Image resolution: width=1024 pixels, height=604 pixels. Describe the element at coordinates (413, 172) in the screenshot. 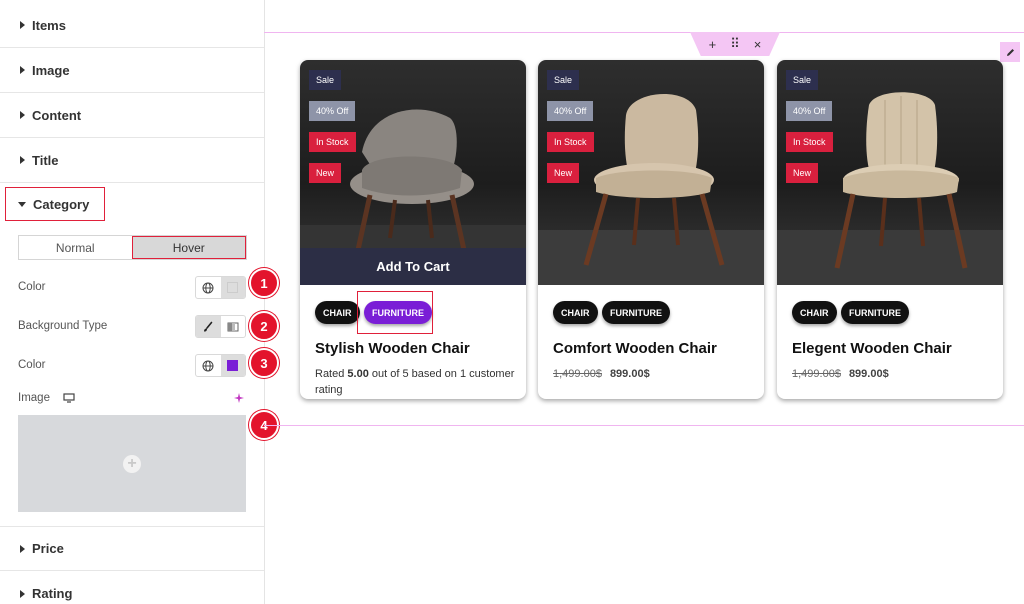

I see `product-image: Sale 40% Off In Stock New Add To Cart` at that location.